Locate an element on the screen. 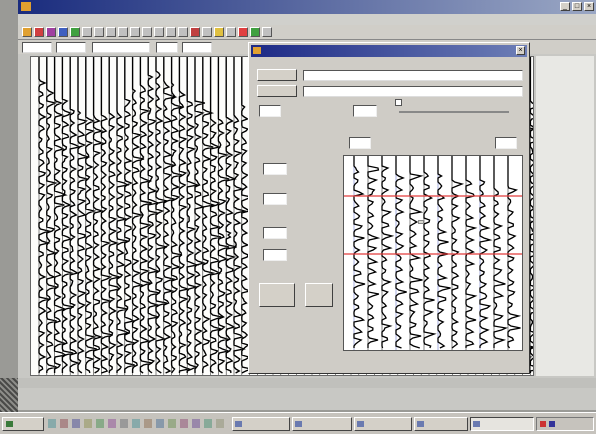  move-icon is located at coordinates (123, 32).